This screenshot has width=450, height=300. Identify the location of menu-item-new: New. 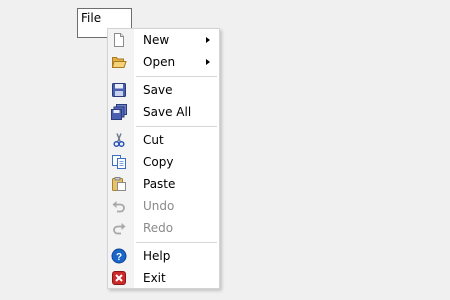
(163, 40).